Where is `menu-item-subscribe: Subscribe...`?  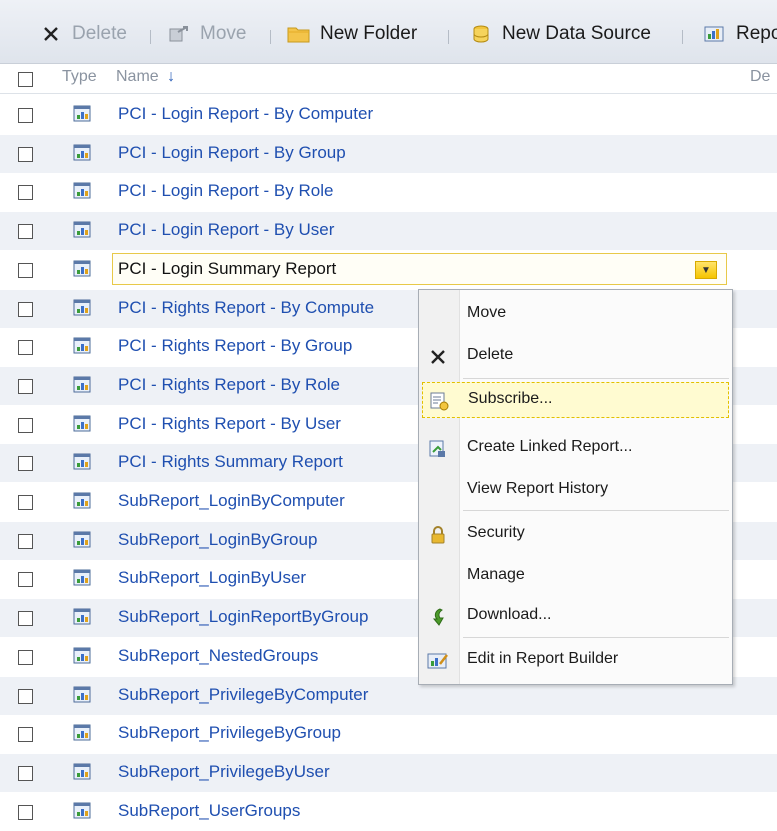 menu-item-subscribe: Subscribe... is located at coordinates (575, 400).